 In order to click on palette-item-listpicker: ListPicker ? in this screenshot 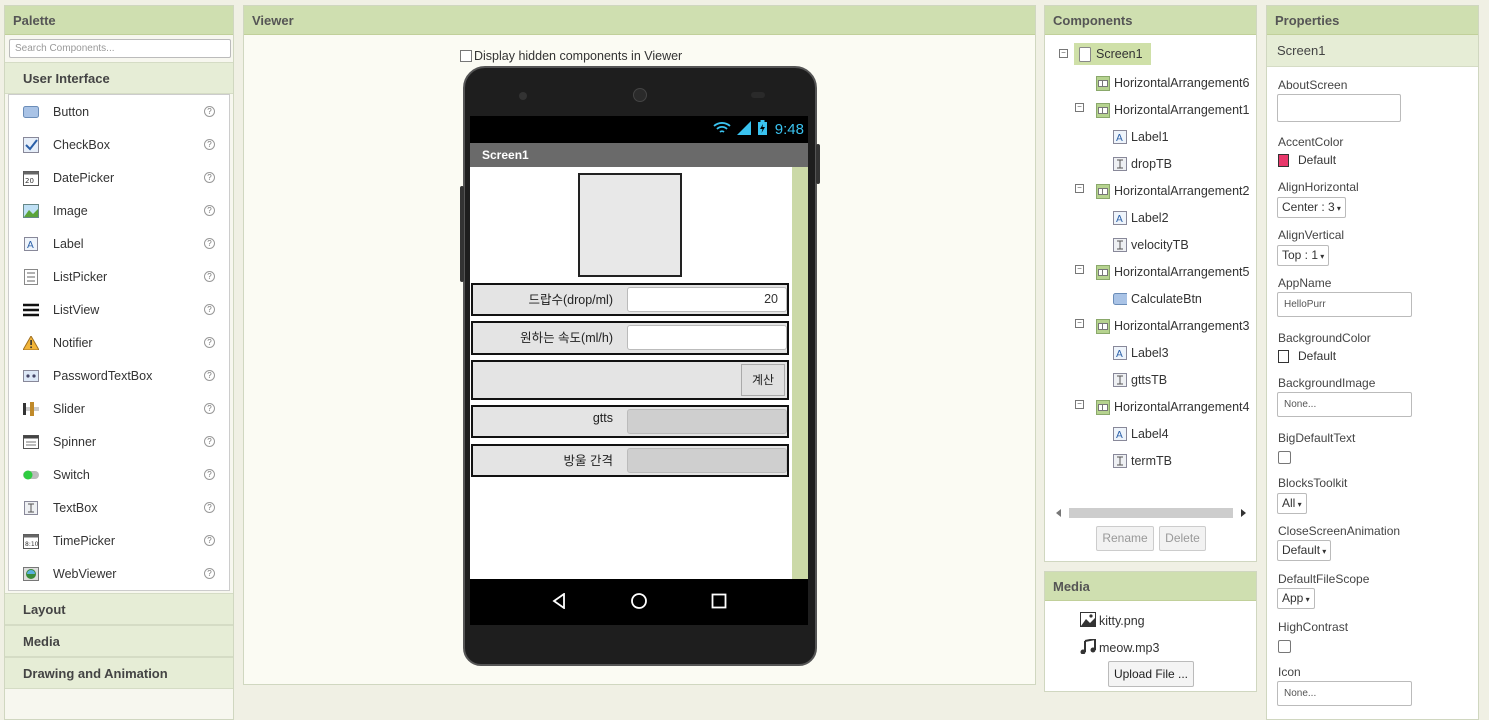, I will do `click(119, 276)`.